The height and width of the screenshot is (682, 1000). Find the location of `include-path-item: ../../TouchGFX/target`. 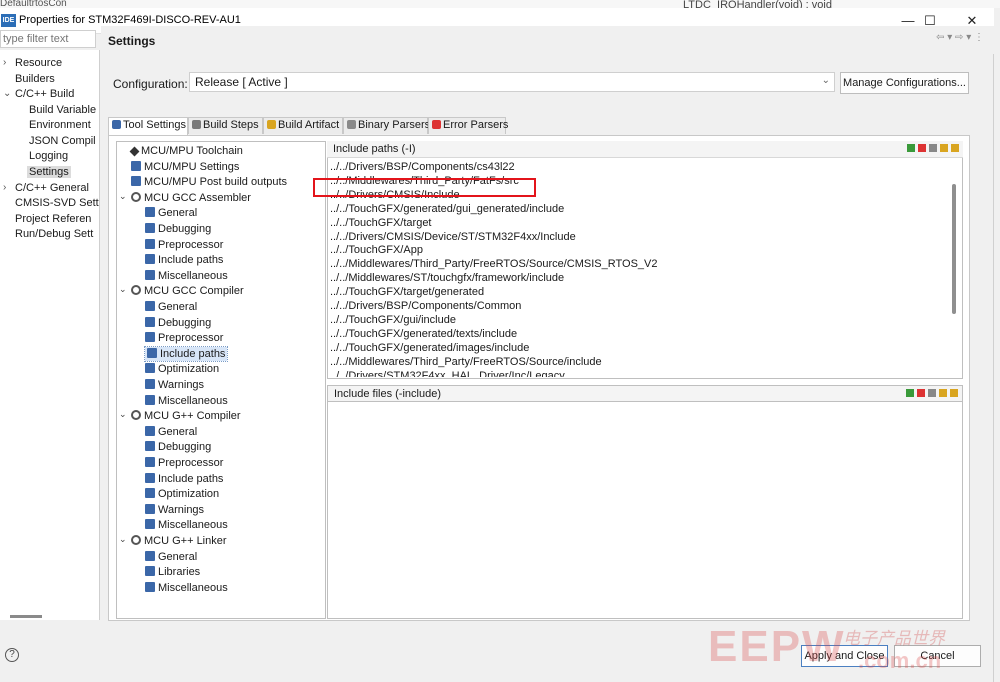

include-path-item: ../../TouchGFX/target is located at coordinates (381, 223).